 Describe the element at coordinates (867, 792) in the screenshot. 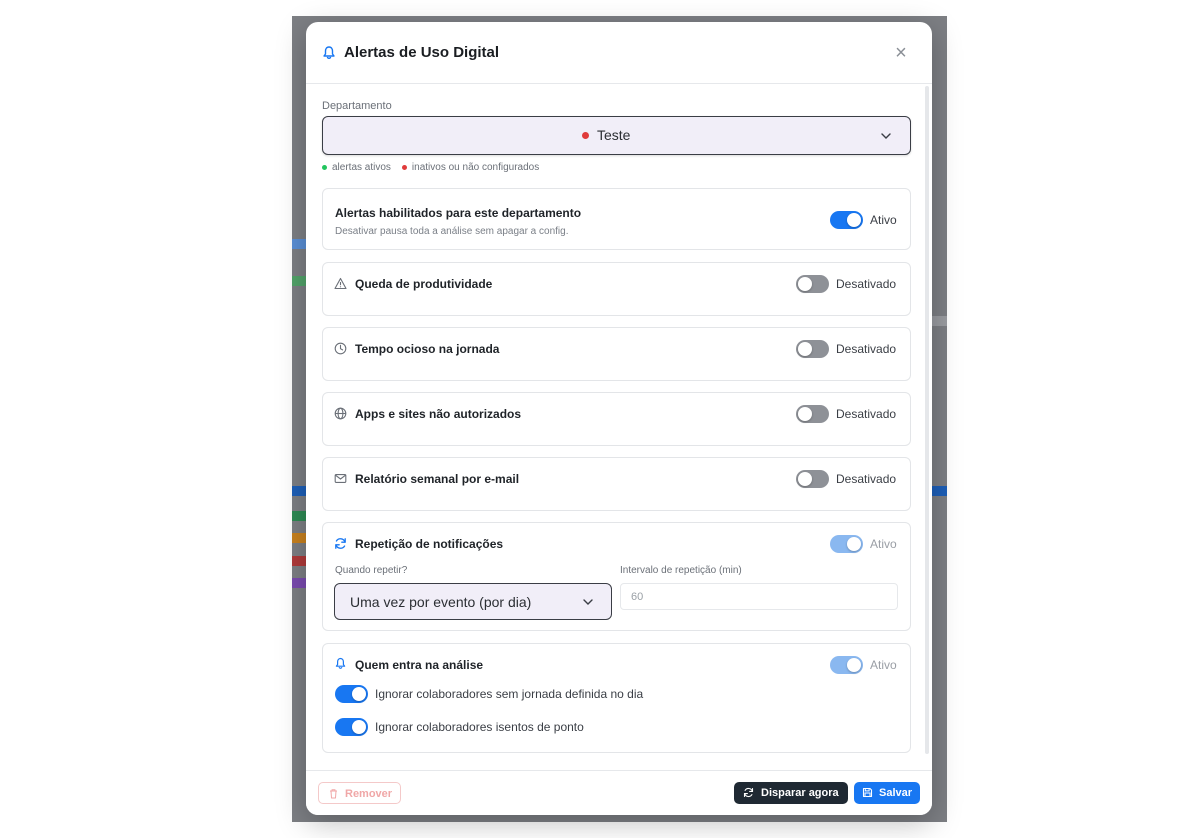

I see `save-icon` at that location.